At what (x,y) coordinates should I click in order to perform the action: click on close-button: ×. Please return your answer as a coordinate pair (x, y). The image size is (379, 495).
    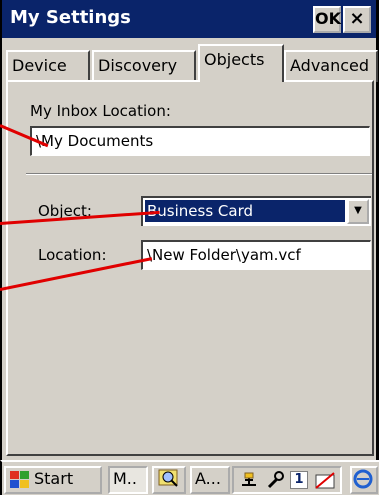
    Looking at the image, I should click on (357, 19).